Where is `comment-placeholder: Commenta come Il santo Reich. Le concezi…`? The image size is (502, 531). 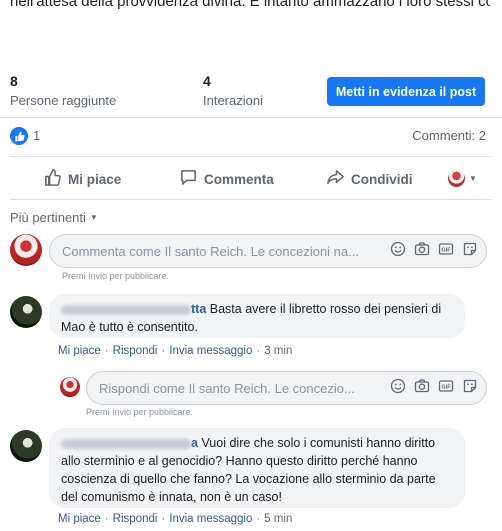 comment-placeholder: Commenta come Il santo Reich. Le concezi… is located at coordinates (210, 251).